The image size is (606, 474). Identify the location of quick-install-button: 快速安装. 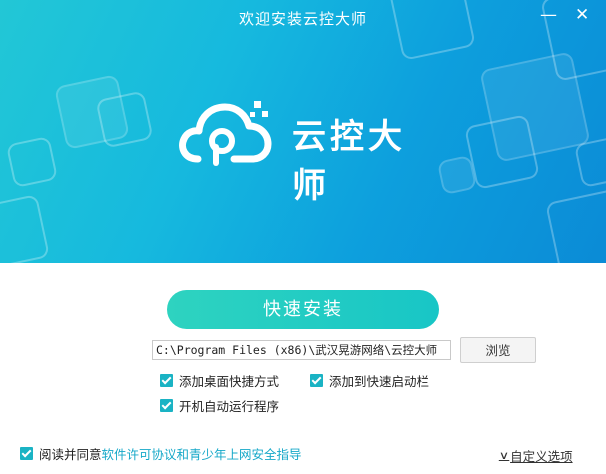
(303, 309).